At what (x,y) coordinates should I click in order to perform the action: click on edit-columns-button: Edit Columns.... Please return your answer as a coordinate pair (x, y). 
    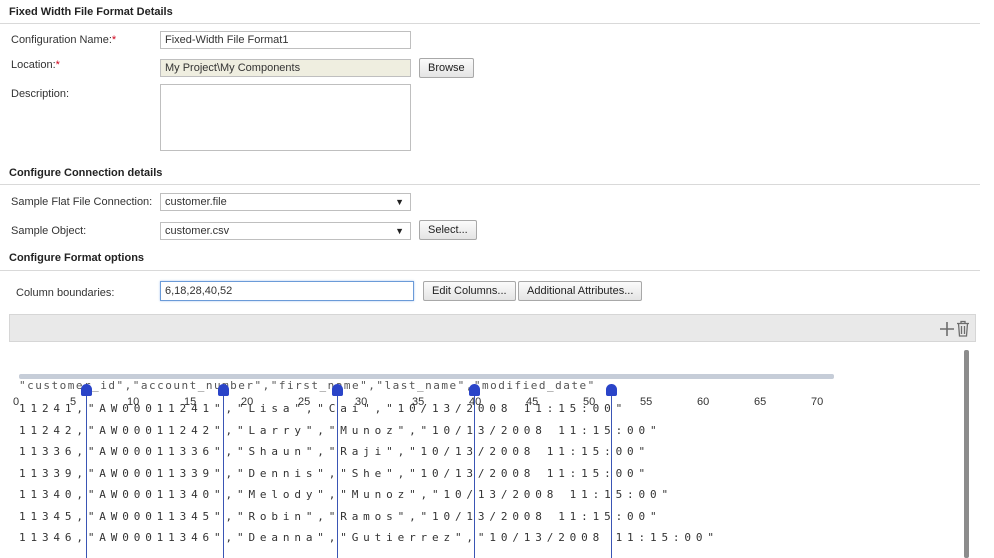
    Looking at the image, I should click on (469, 291).